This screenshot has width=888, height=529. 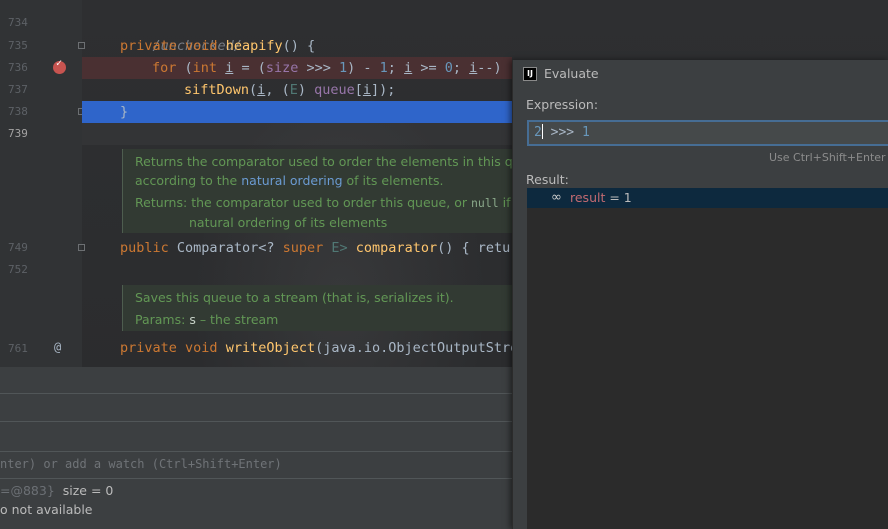 I want to click on doc-text: of its elements., so click(x=393, y=180).